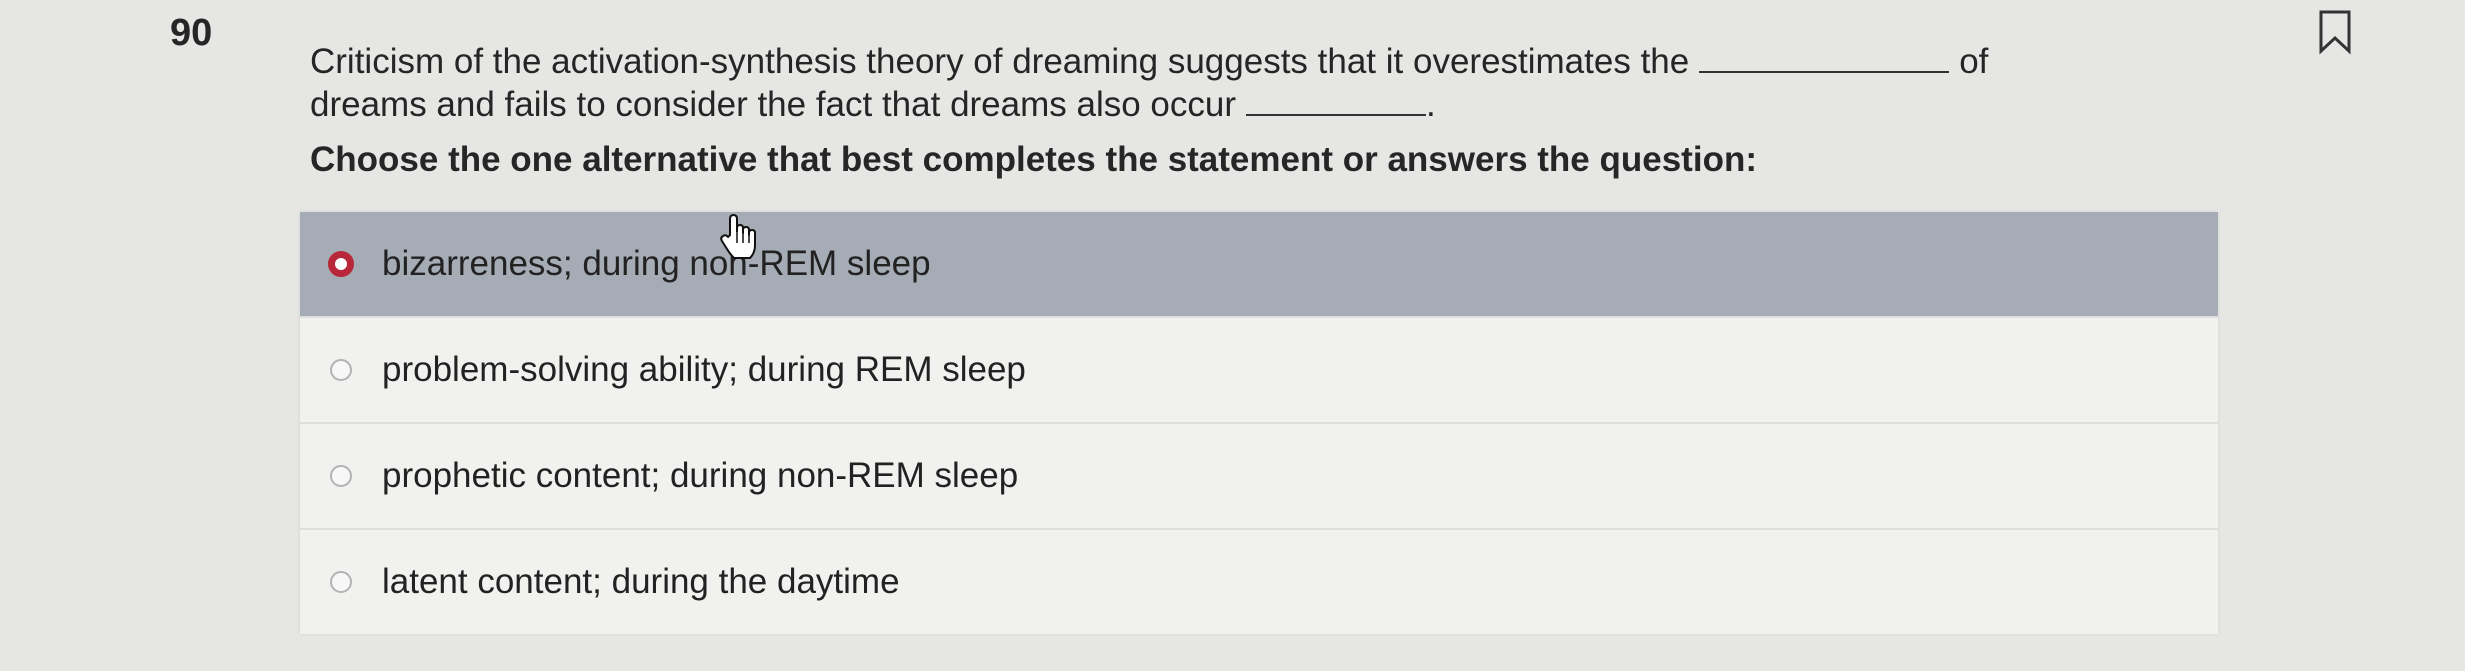 This screenshot has height=671, width=2465. Describe the element at coordinates (700, 475) in the screenshot. I see `option-label: prophetic content; during non-REM sleep` at that location.